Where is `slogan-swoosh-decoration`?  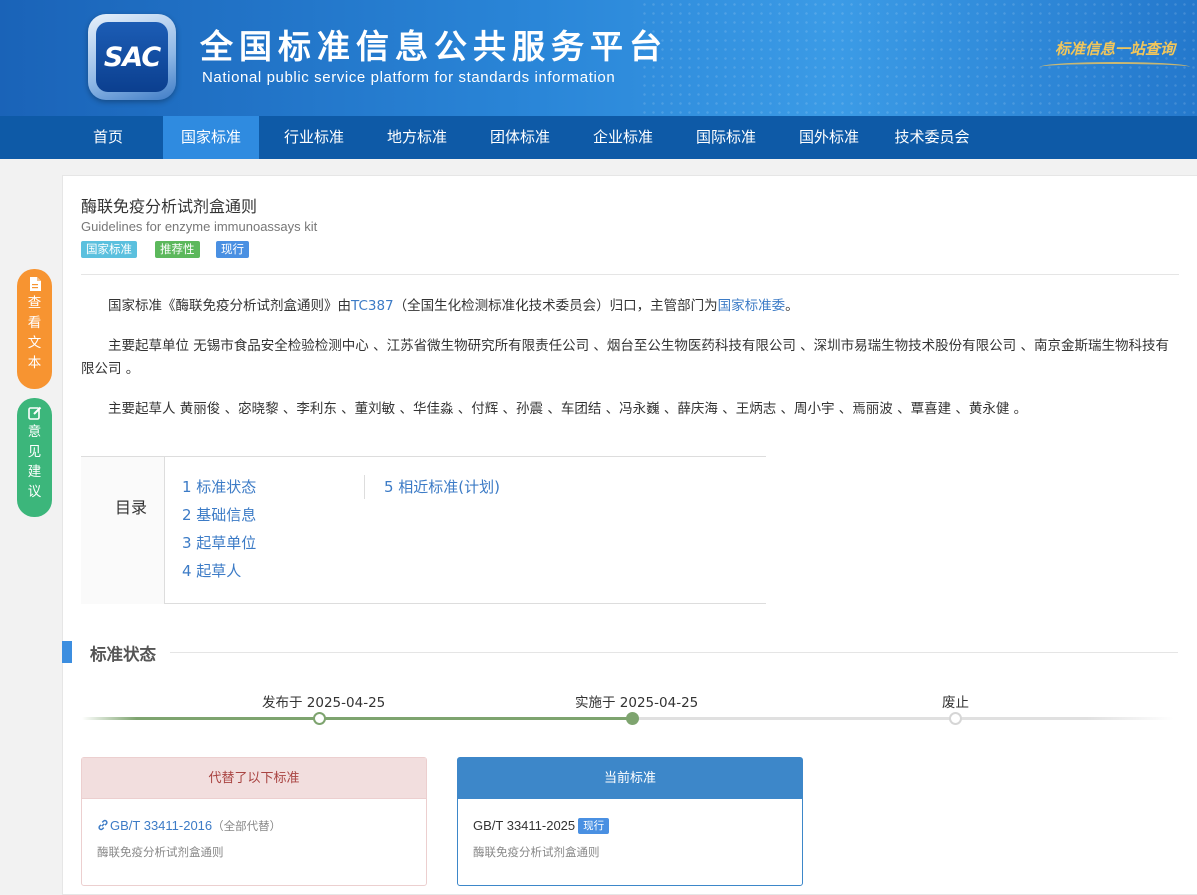 slogan-swoosh-decoration is located at coordinates (1115, 67).